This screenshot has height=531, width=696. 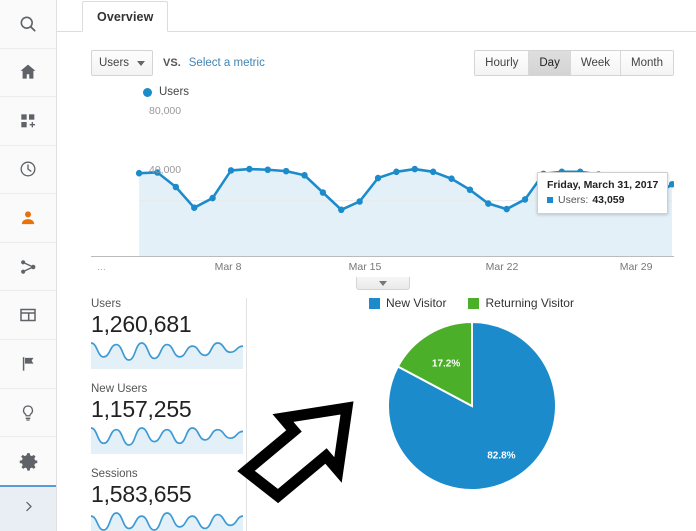 I want to click on chart-collapse-button, so click(x=382, y=283).